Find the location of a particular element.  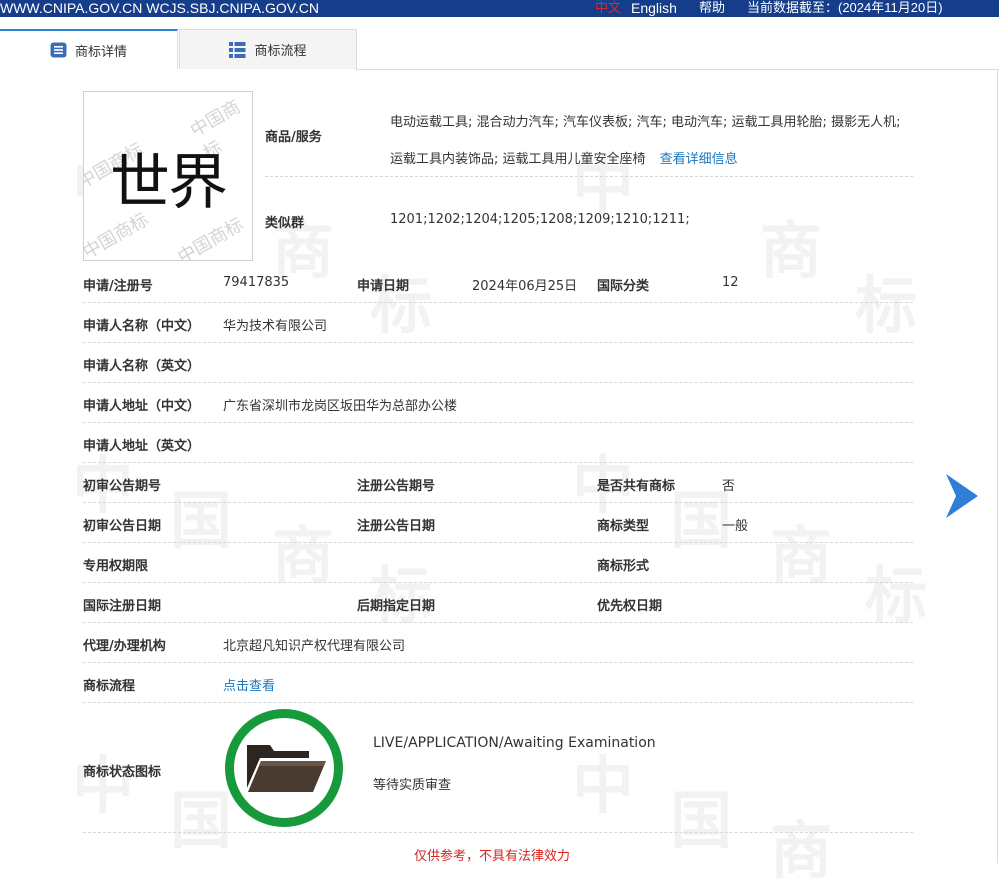

address-cn-value: 广东省深圳市龙岗区坂田华为总部办公楼 is located at coordinates (340, 406).